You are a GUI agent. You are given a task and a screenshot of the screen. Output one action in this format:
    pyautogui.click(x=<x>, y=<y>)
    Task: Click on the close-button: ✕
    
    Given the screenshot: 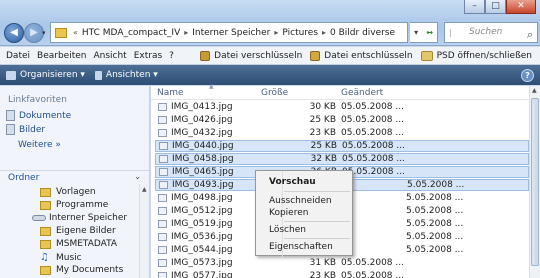 What is the action you would take?
    pyautogui.click(x=521, y=7)
    